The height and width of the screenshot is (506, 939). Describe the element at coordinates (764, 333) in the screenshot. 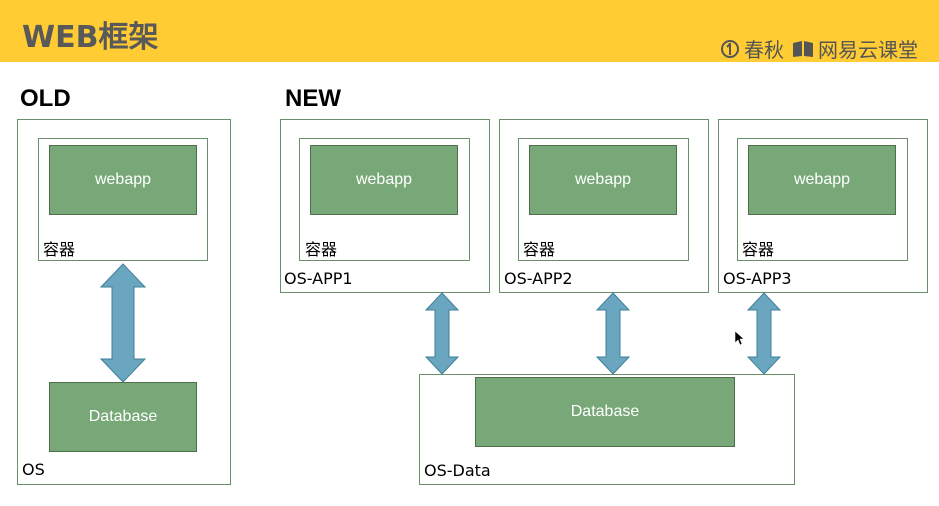

I see `app3-double-arrow-icon` at that location.